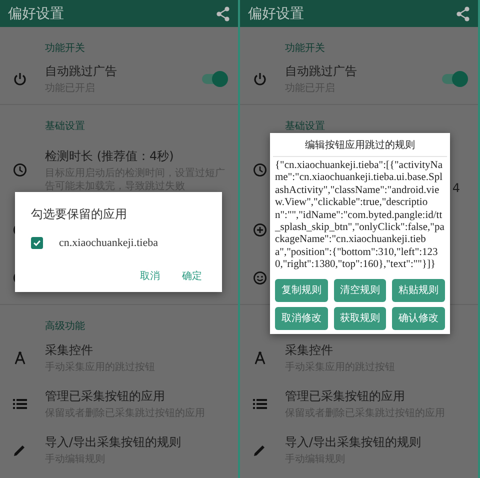  Describe the element at coordinates (259, 230) in the screenshot. I see `plus-circle-icon` at that location.